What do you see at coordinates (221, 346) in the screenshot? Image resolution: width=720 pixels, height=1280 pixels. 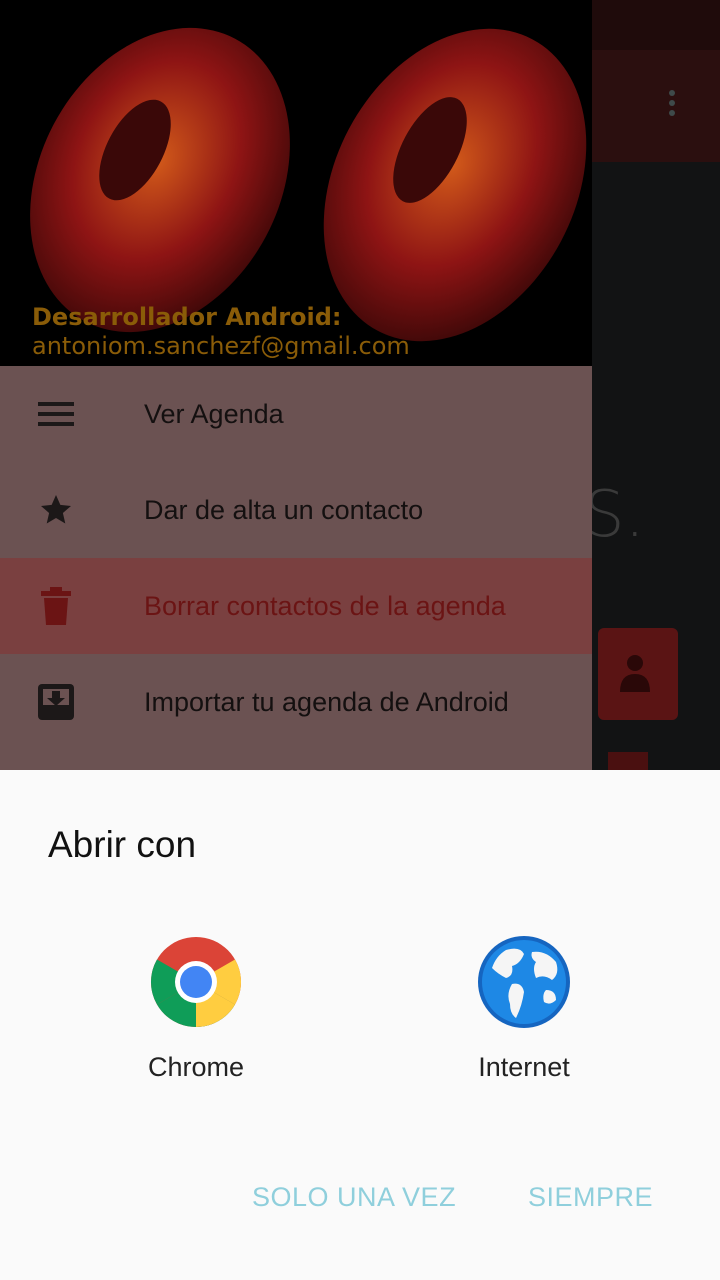 I see `header-email: antoniom.sanchezf@gmail.com` at bounding box center [221, 346].